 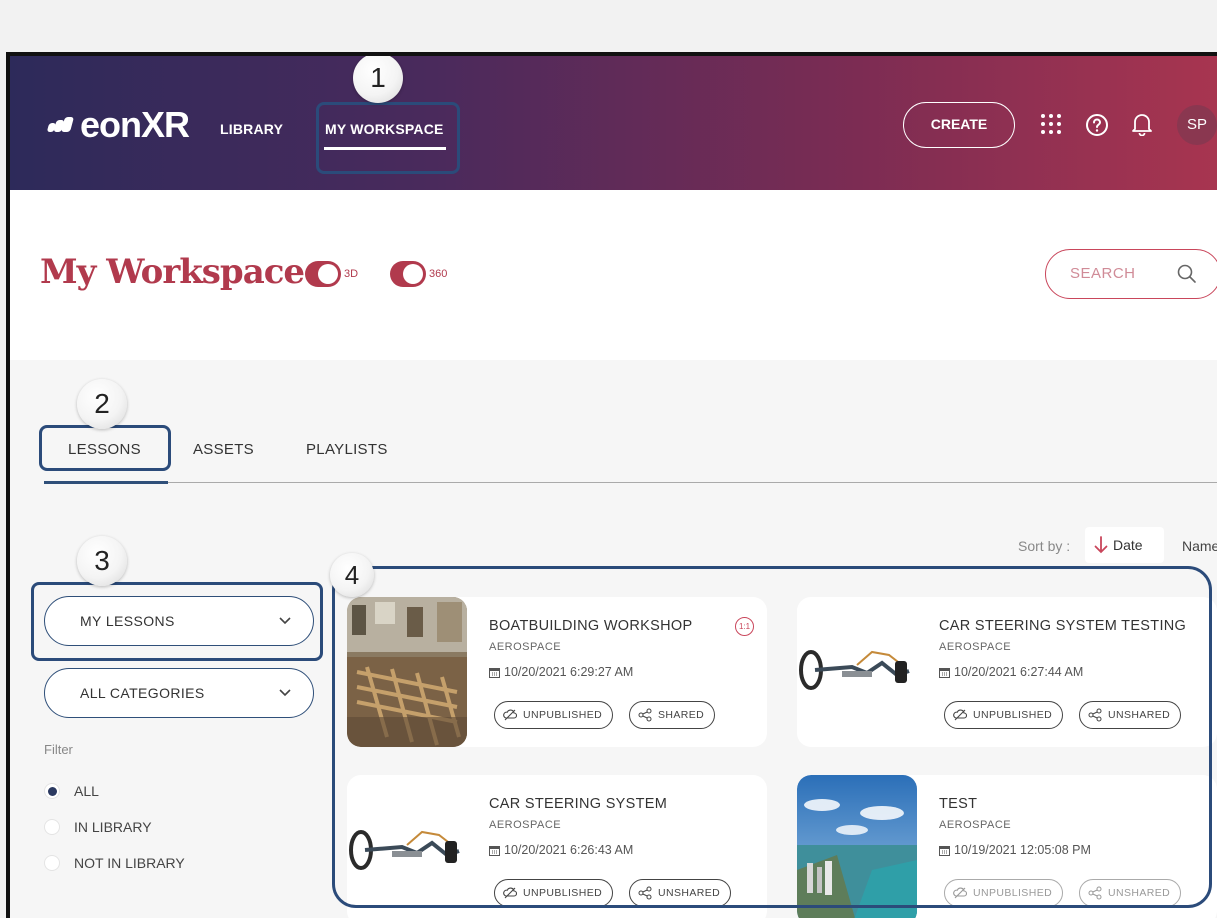 What do you see at coordinates (1051, 124) in the screenshot?
I see `apps-grid-icon` at bounding box center [1051, 124].